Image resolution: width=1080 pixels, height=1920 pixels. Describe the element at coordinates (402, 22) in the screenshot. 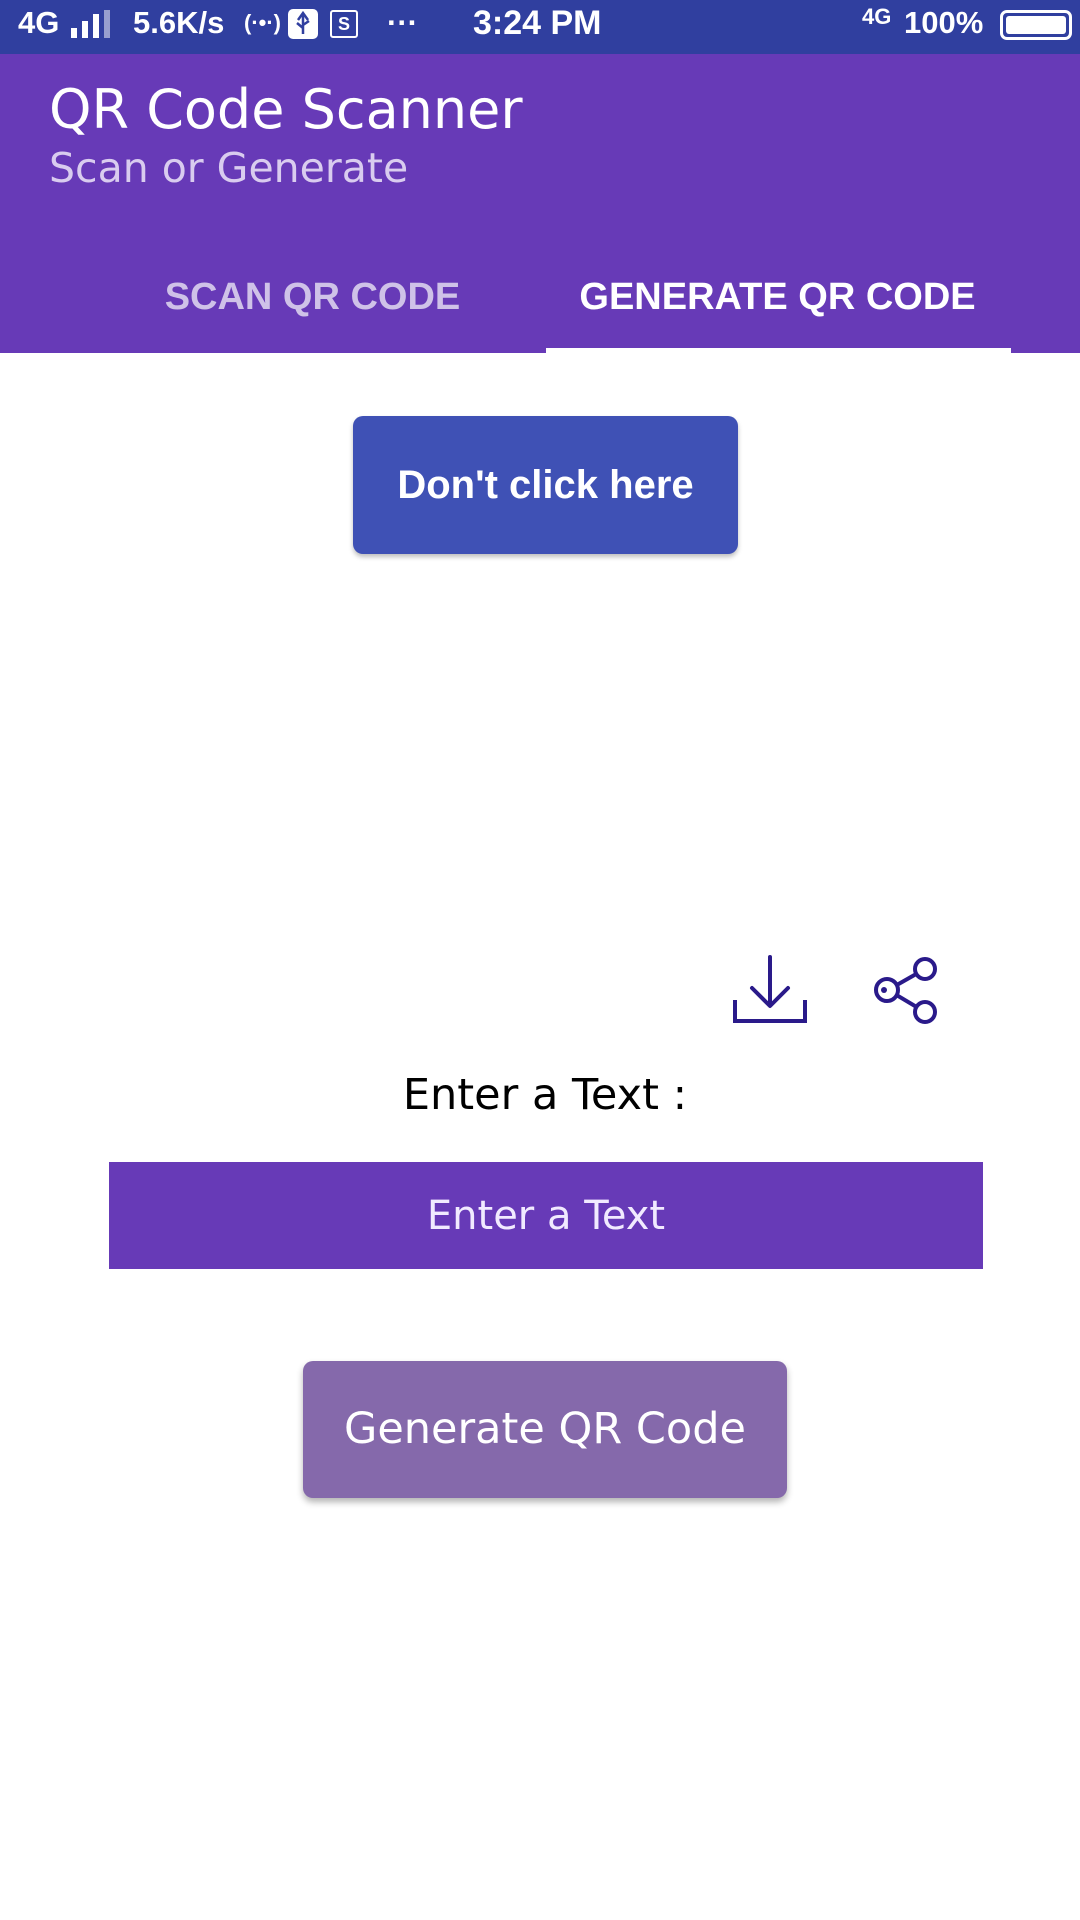

I see `more-notifications: ···` at that location.